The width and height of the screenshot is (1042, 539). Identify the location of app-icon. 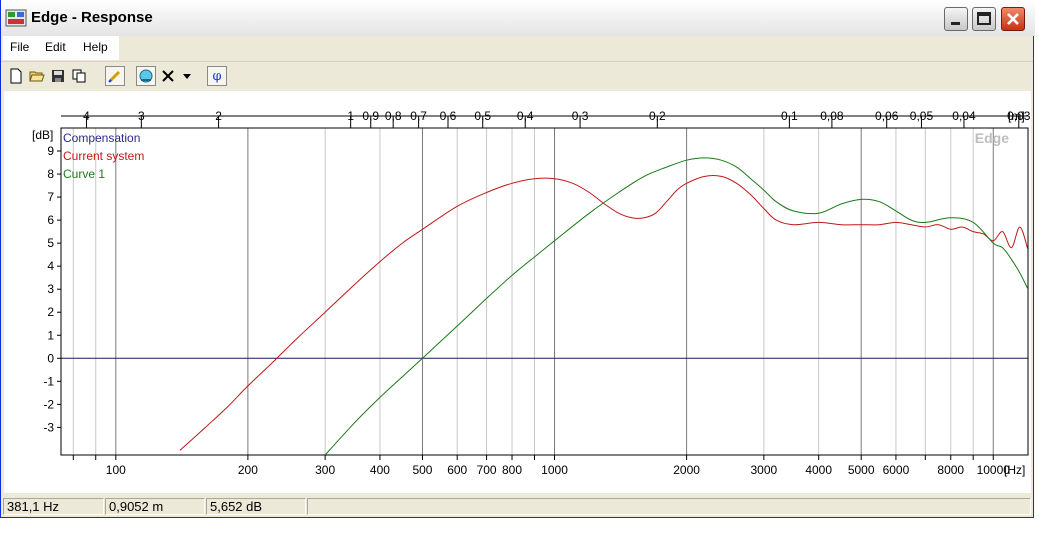
(16, 18).